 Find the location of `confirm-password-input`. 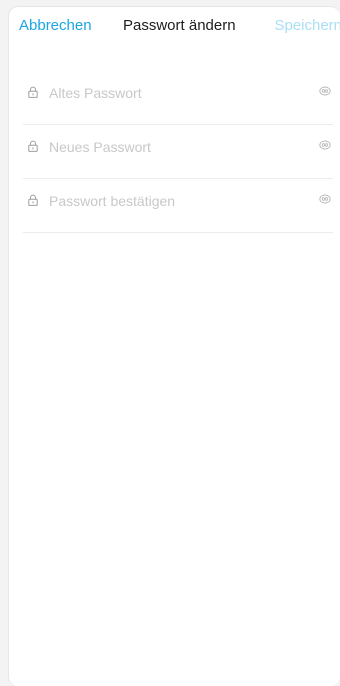

confirm-password-input is located at coordinates (169, 201).